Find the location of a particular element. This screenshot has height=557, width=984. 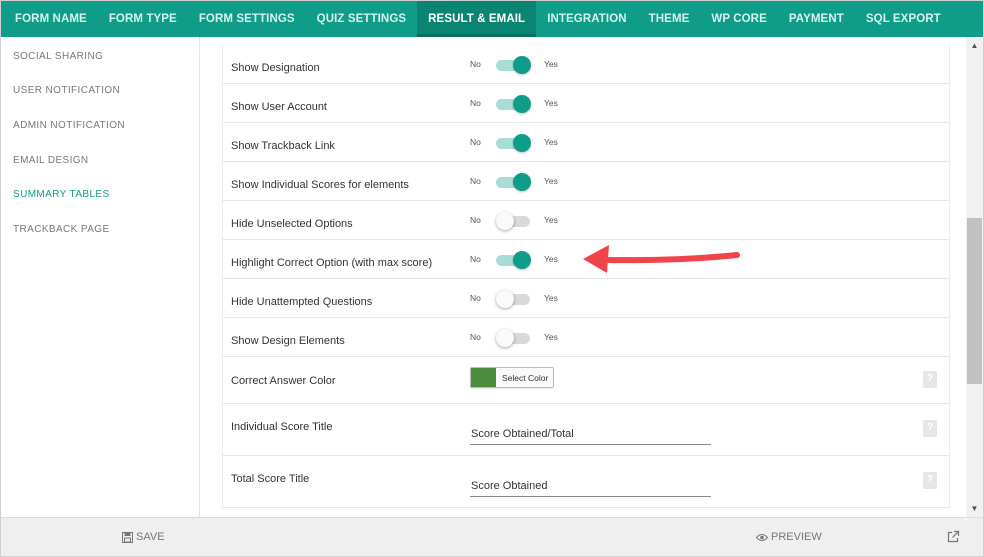

highlight-correct-option-toggle is located at coordinates (513, 260).